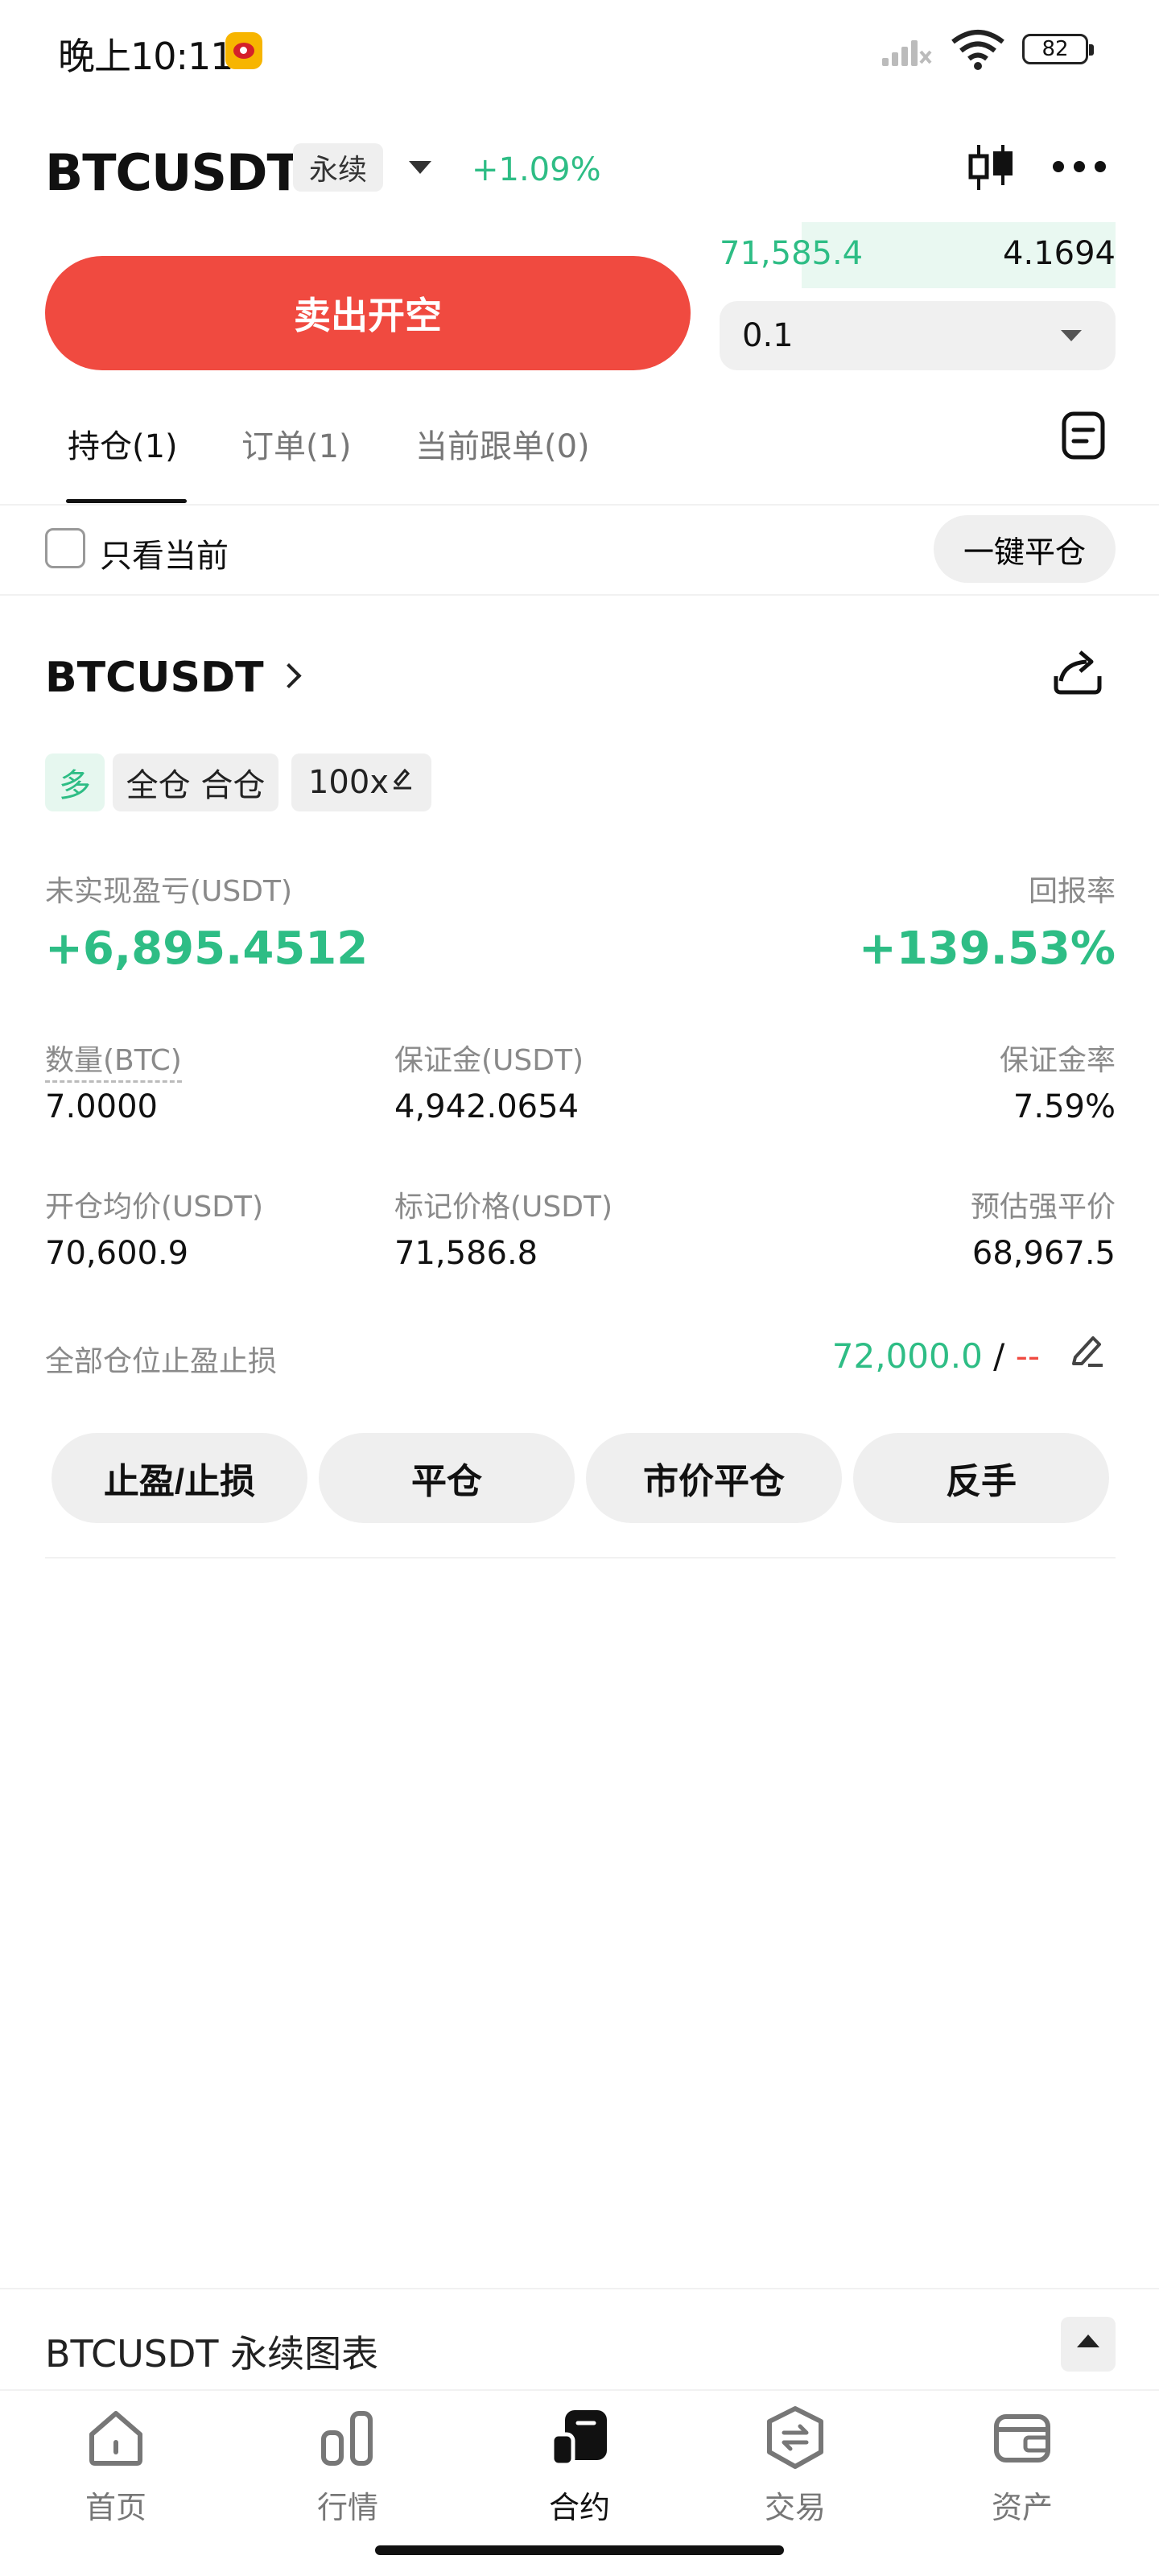 The height and width of the screenshot is (2576, 1159). Describe the element at coordinates (161, 1361) in the screenshot. I see `tpsl-label: 全部仓位止盈止损` at that location.